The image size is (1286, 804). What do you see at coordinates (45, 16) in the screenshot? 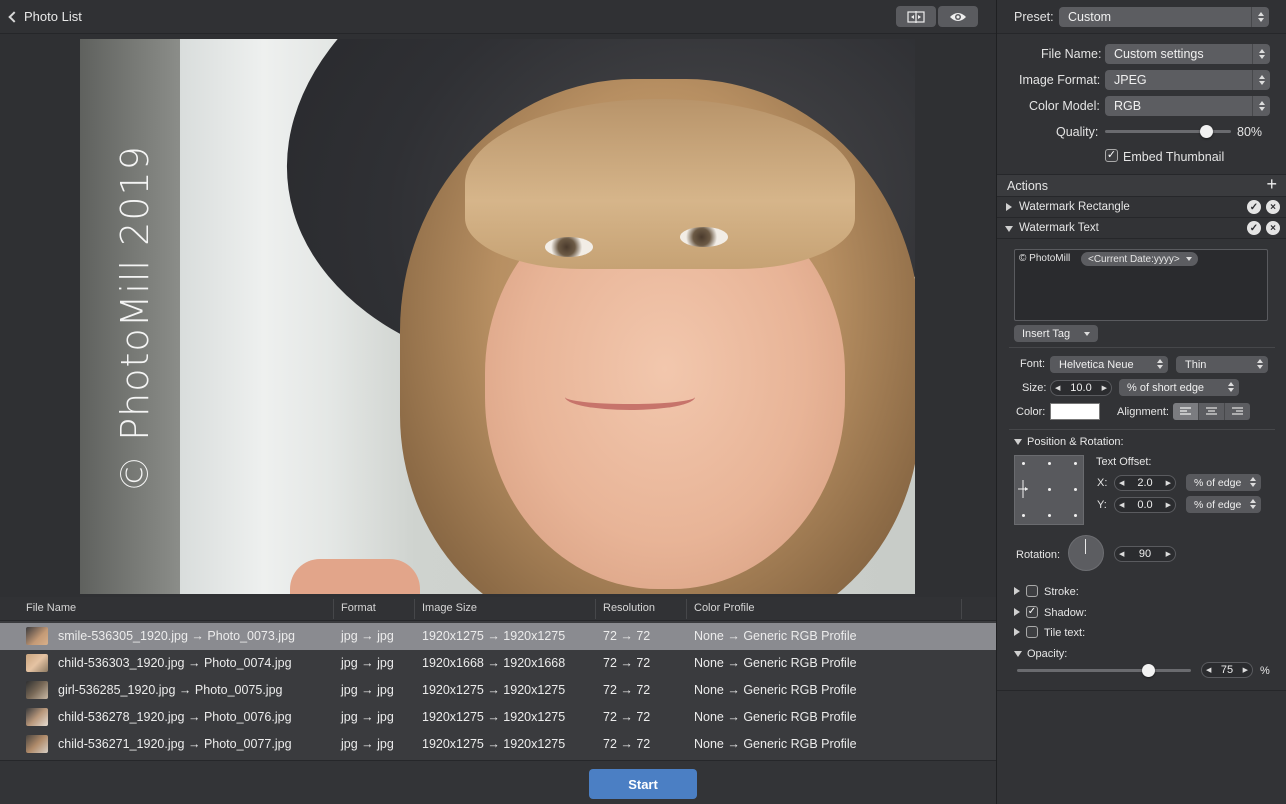
I see `photo-list-back-button: Photo List` at bounding box center [45, 16].